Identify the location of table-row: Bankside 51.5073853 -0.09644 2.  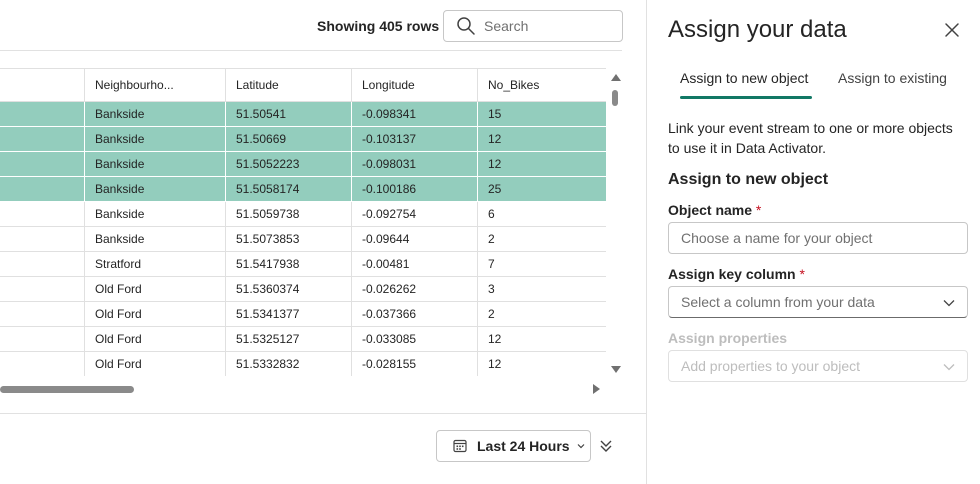
(303, 239).